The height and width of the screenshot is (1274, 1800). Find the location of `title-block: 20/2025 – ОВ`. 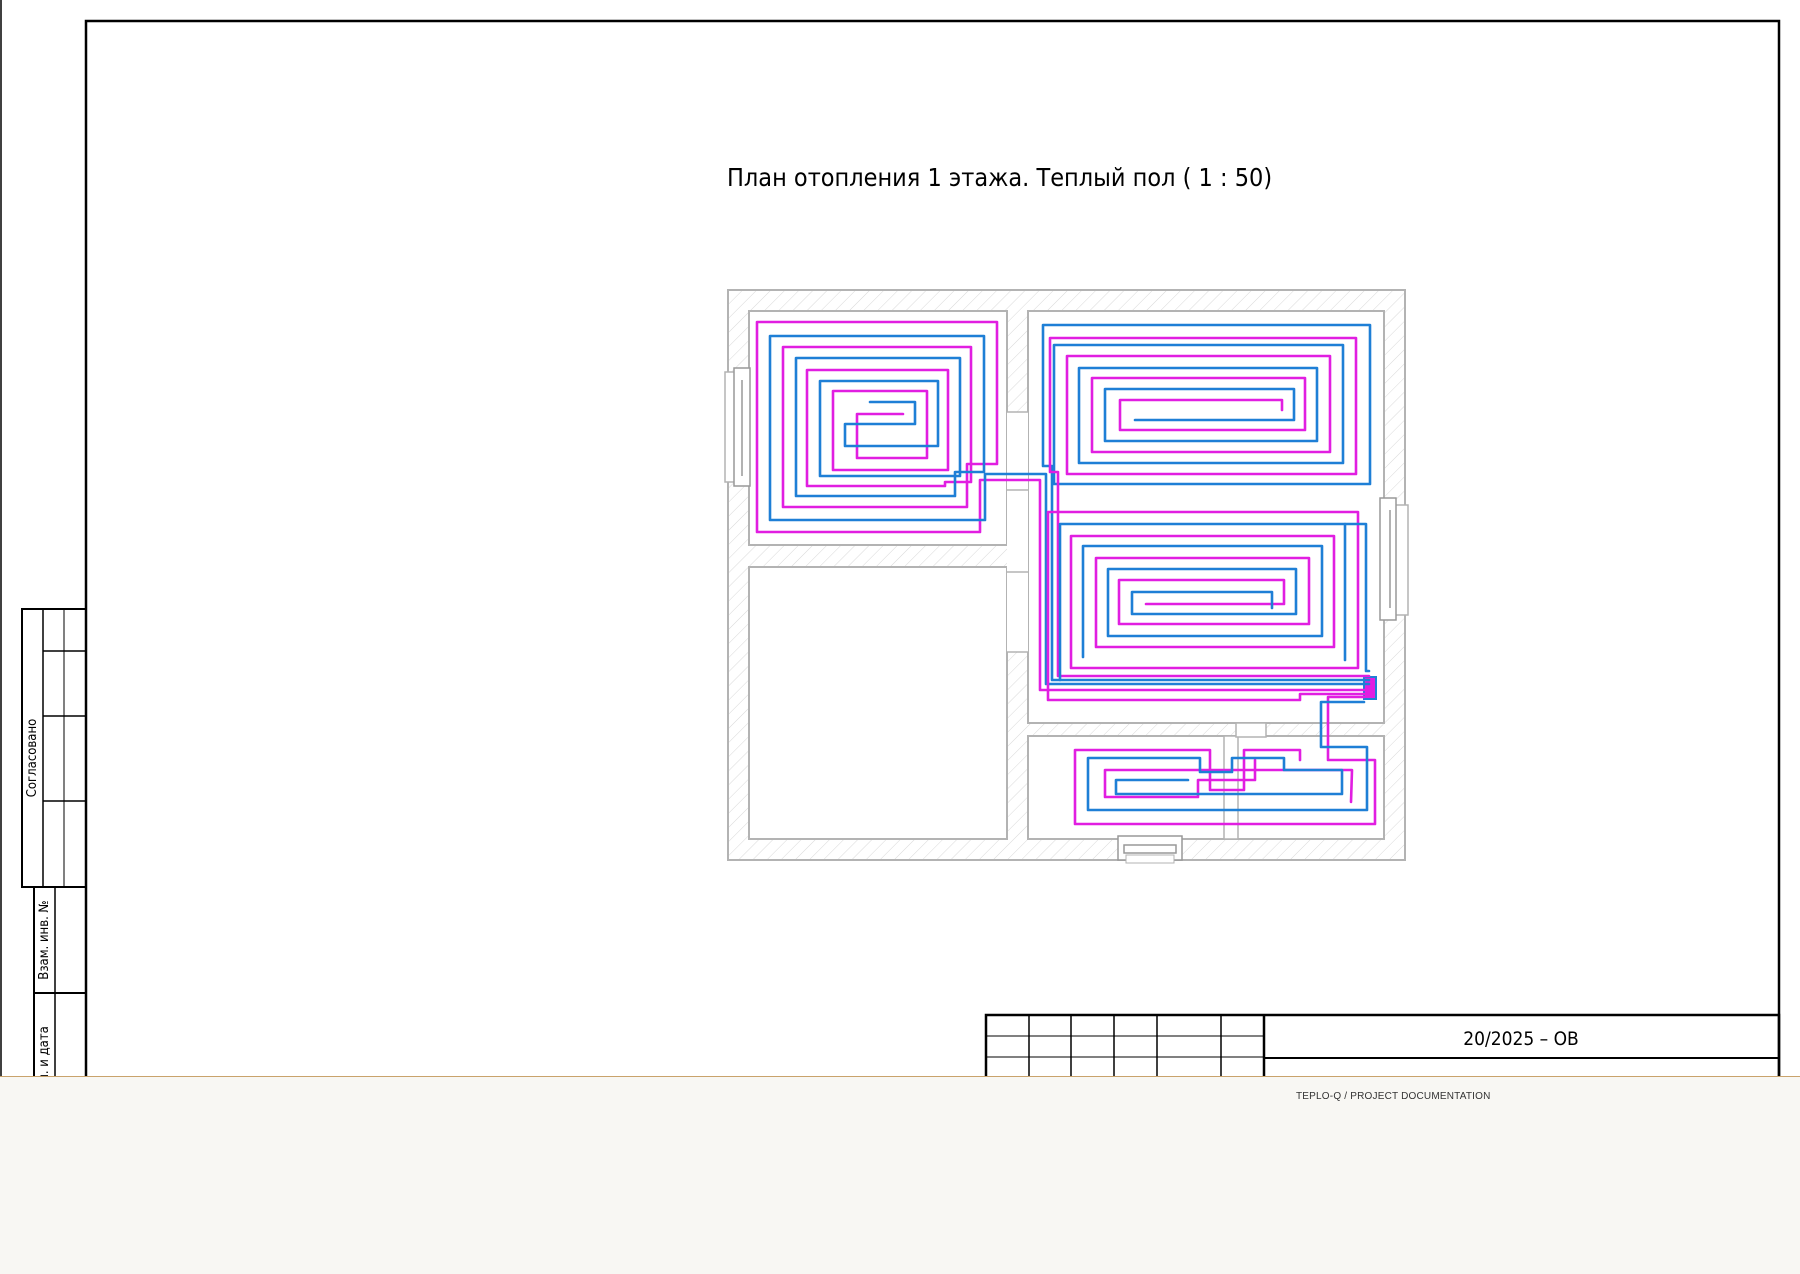

title-block: 20/2025 – ОВ is located at coordinates (1382, 1044).